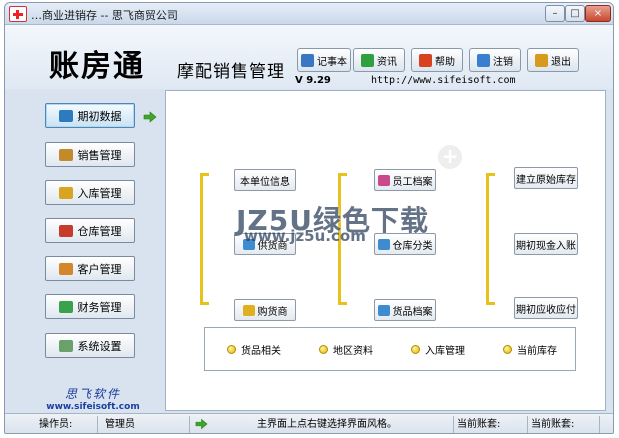 The width and height of the screenshot is (619, 438). What do you see at coordinates (383, 180) in the screenshot?
I see `staff-icon` at bounding box center [383, 180].